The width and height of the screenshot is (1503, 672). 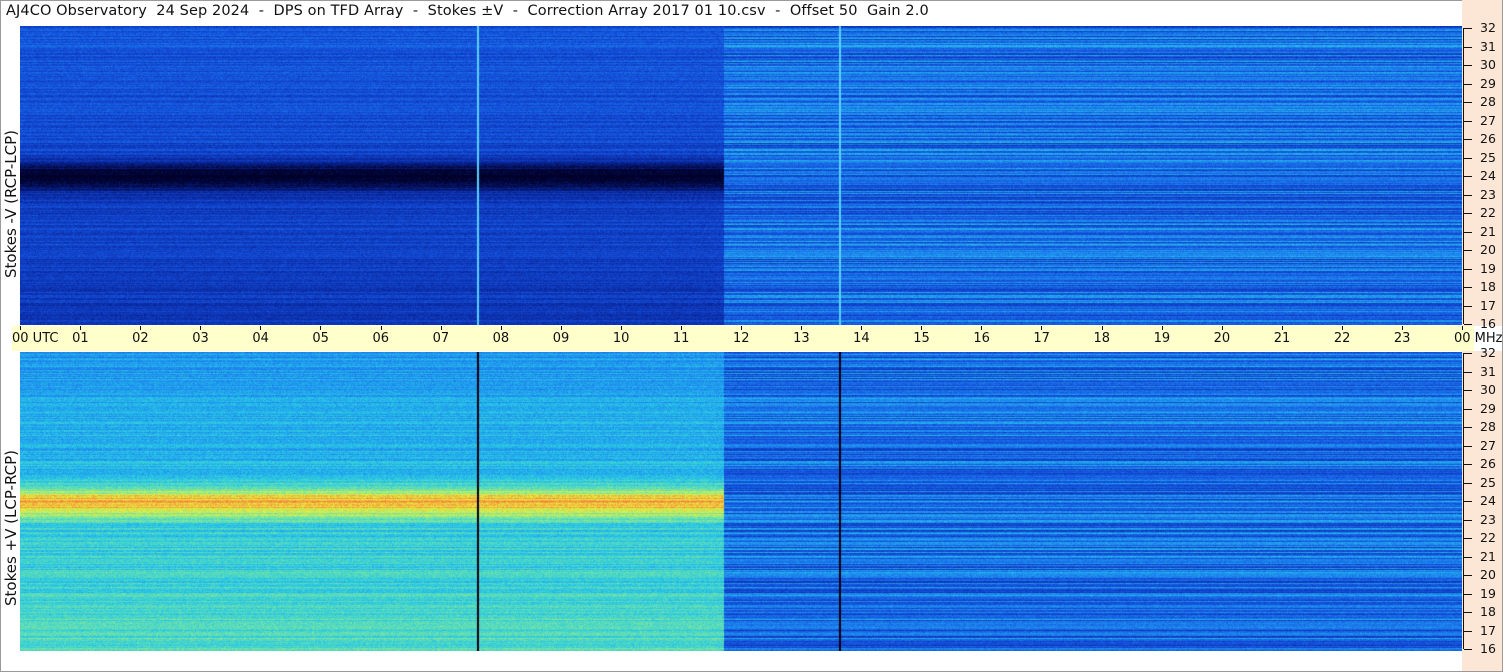 What do you see at coordinates (441, 338) in the screenshot?
I see `time-tick-label: 07` at bounding box center [441, 338].